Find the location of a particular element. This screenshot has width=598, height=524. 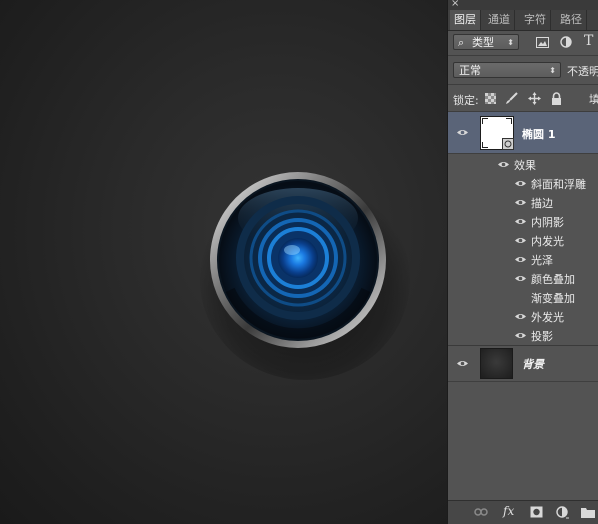

tab-layers: 图层 is located at coordinates (465, 20).